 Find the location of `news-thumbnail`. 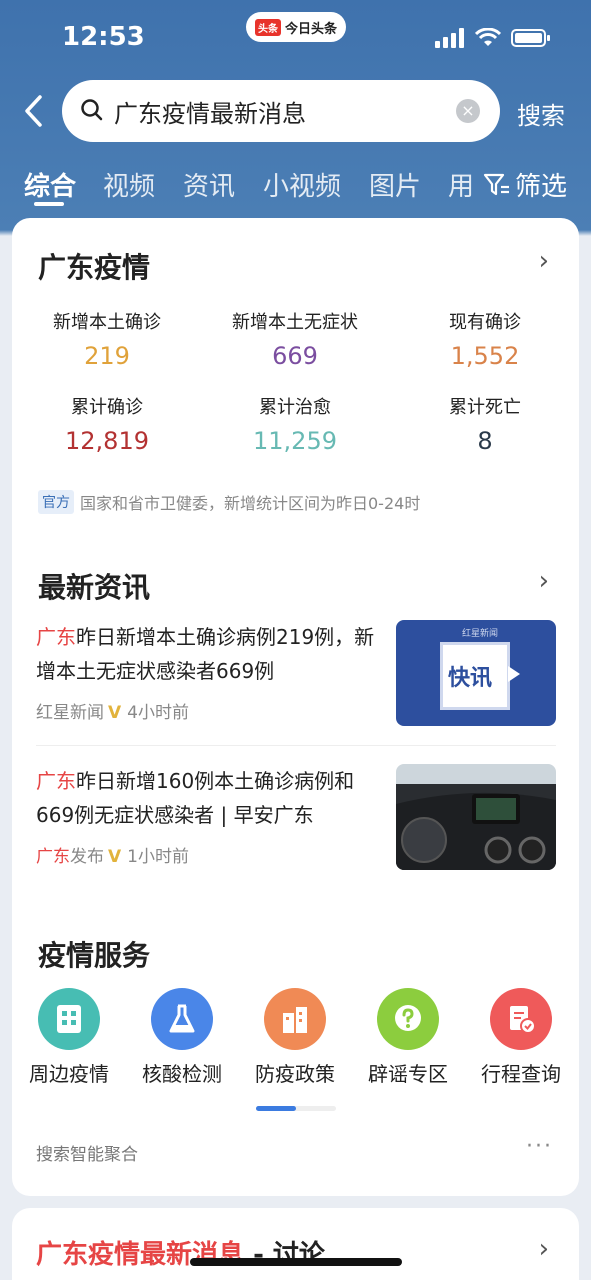

news-thumbnail is located at coordinates (476, 817).